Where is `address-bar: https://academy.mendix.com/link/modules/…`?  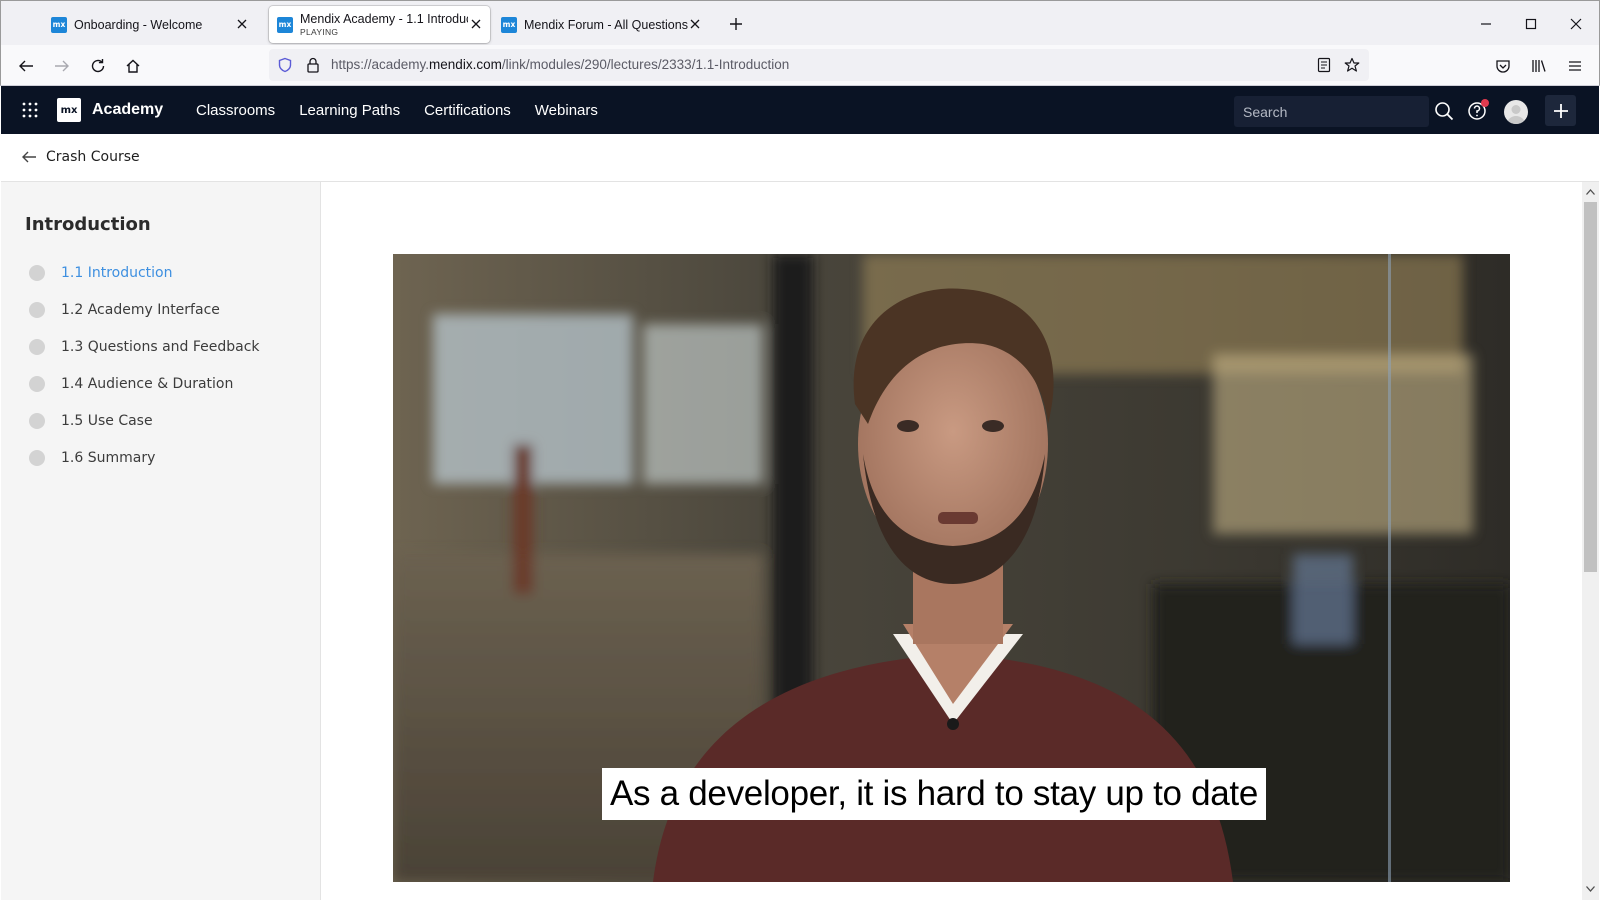 address-bar: https://academy.mendix.com/link/modules/… is located at coordinates (819, 65).